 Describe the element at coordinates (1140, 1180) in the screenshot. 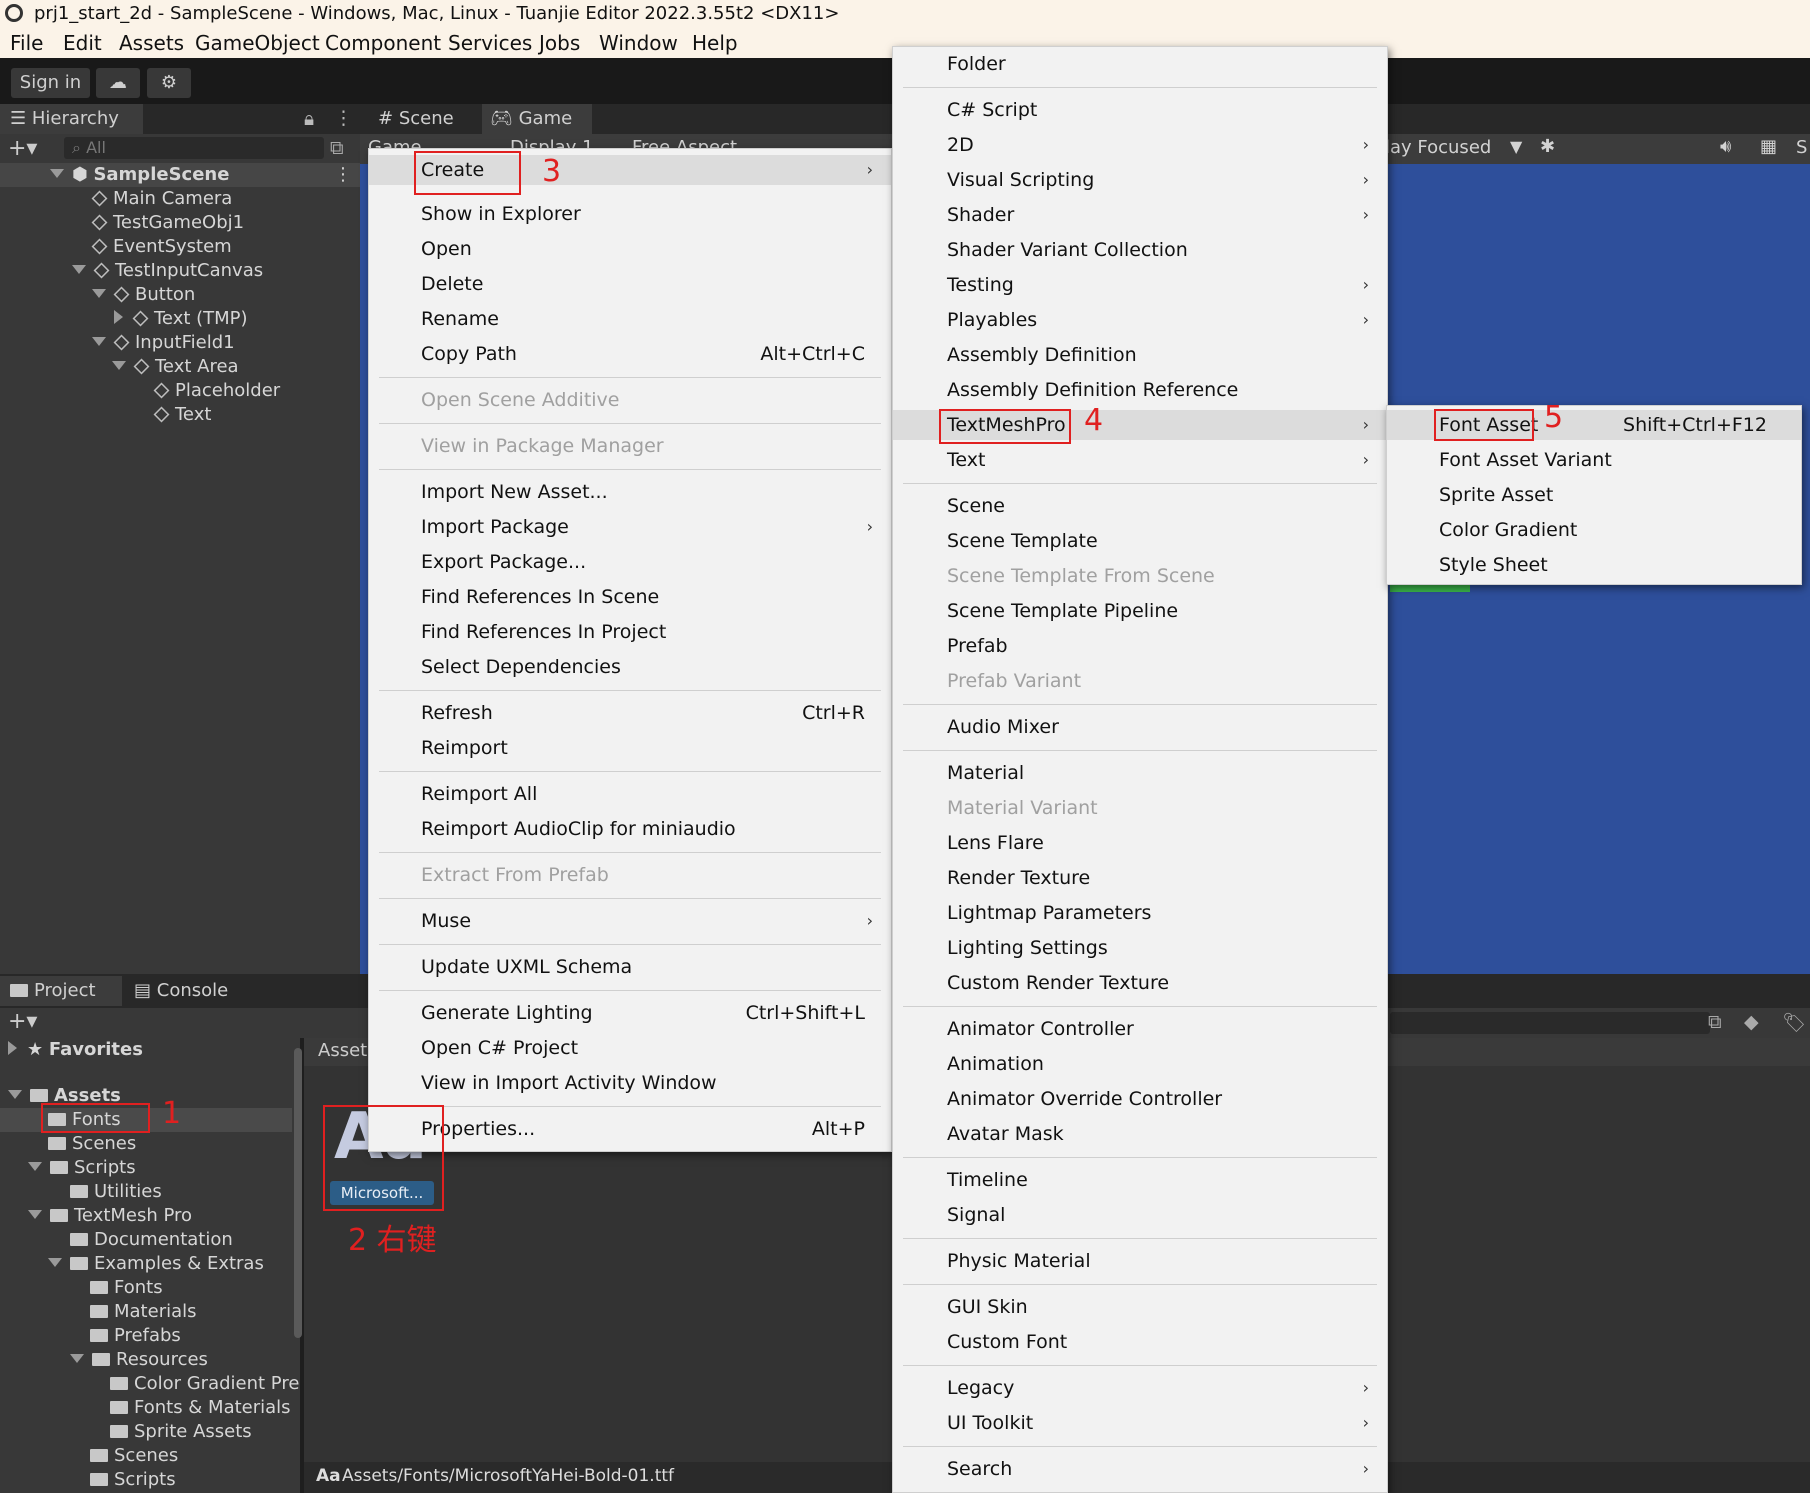

I see `create-item-timeline: Timeline` at that location.